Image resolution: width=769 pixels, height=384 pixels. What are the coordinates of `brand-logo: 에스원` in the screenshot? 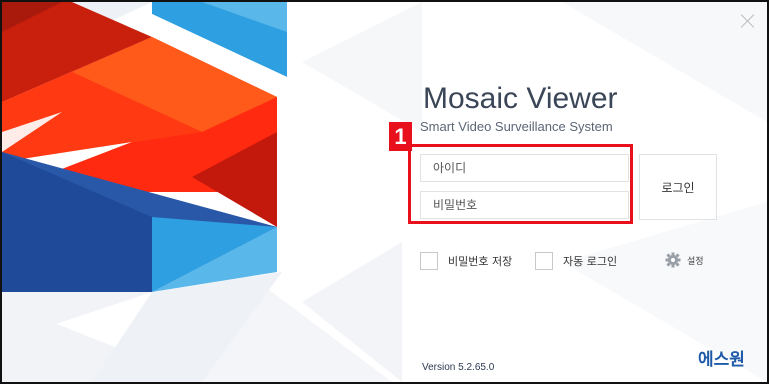 It's located at (721, 360).